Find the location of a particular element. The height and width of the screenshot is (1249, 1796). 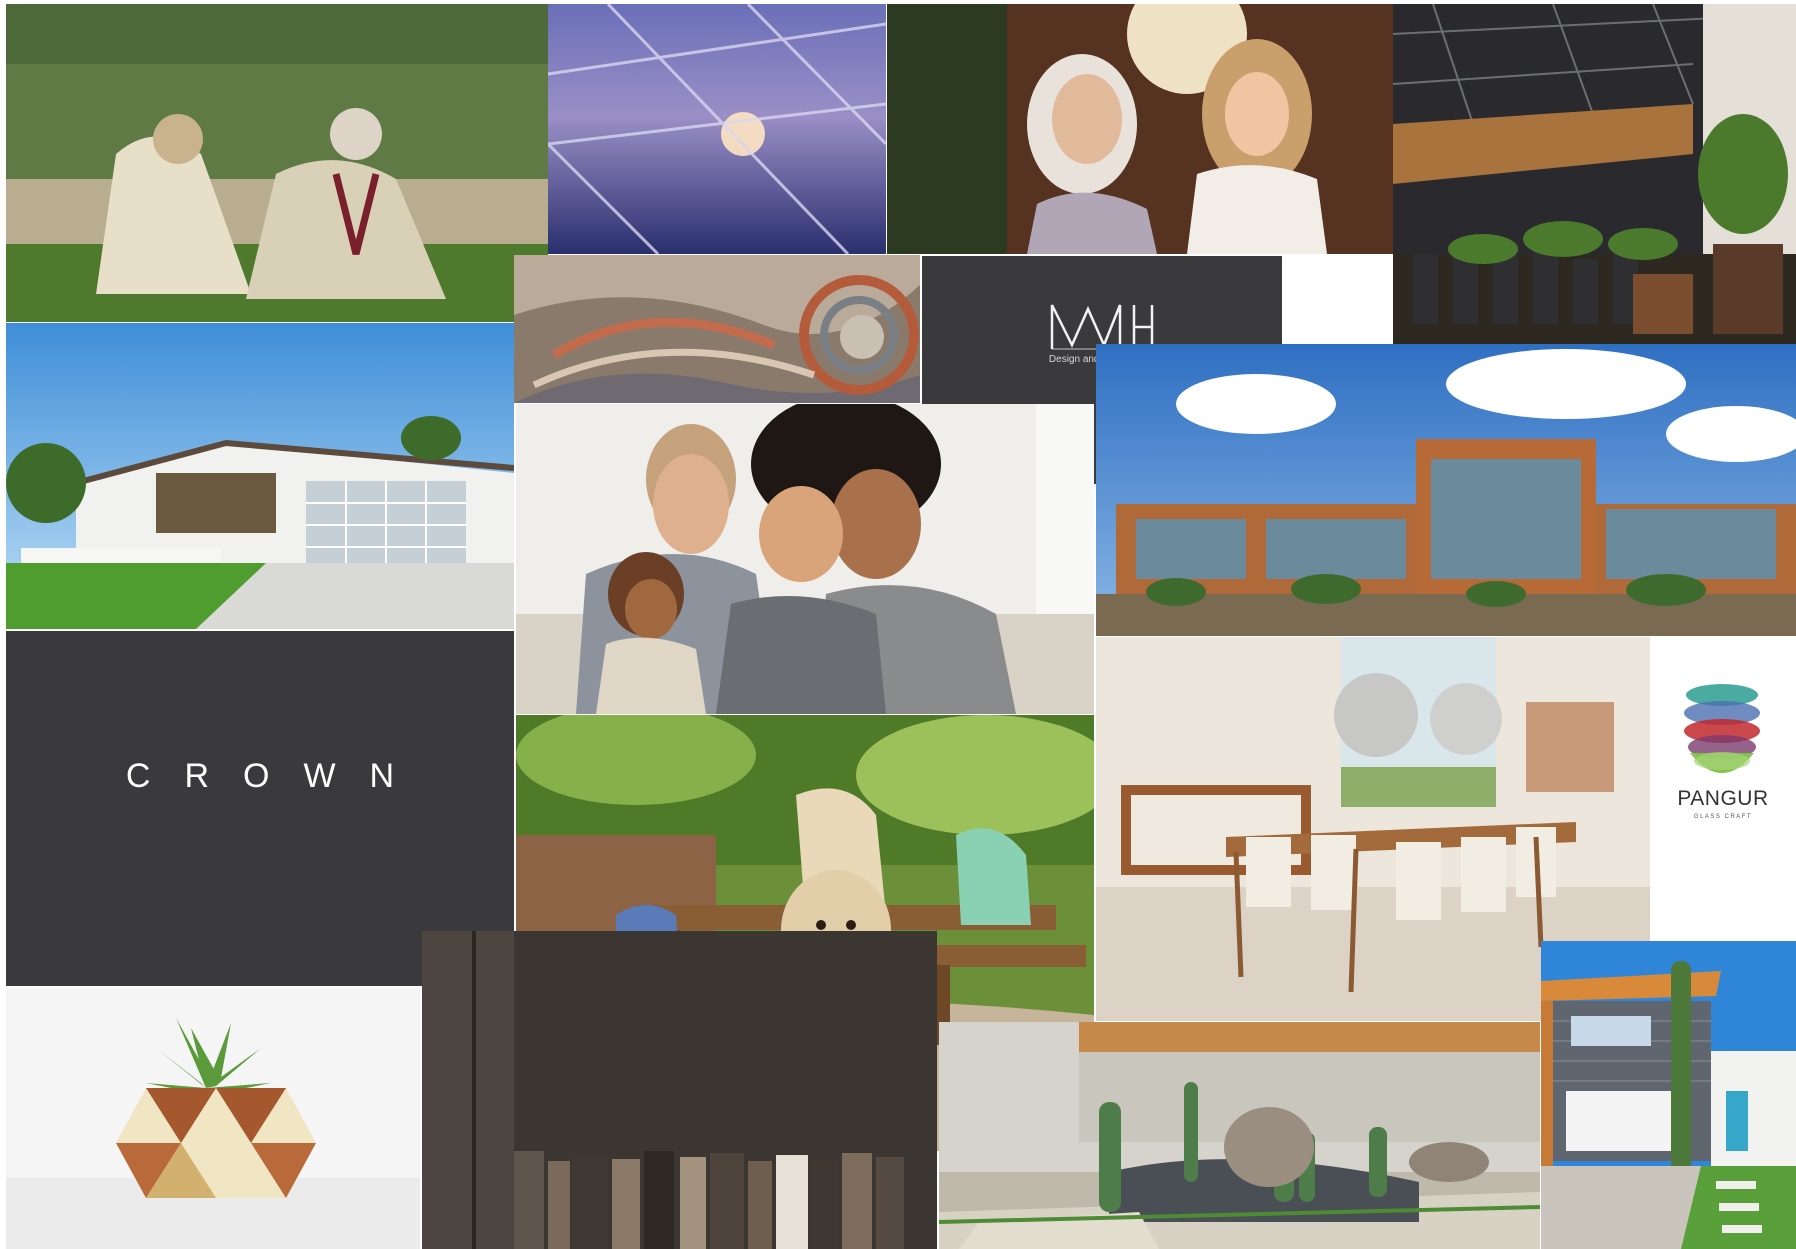

photo-desert-landscaping is located at coordinates (1239, 1135).